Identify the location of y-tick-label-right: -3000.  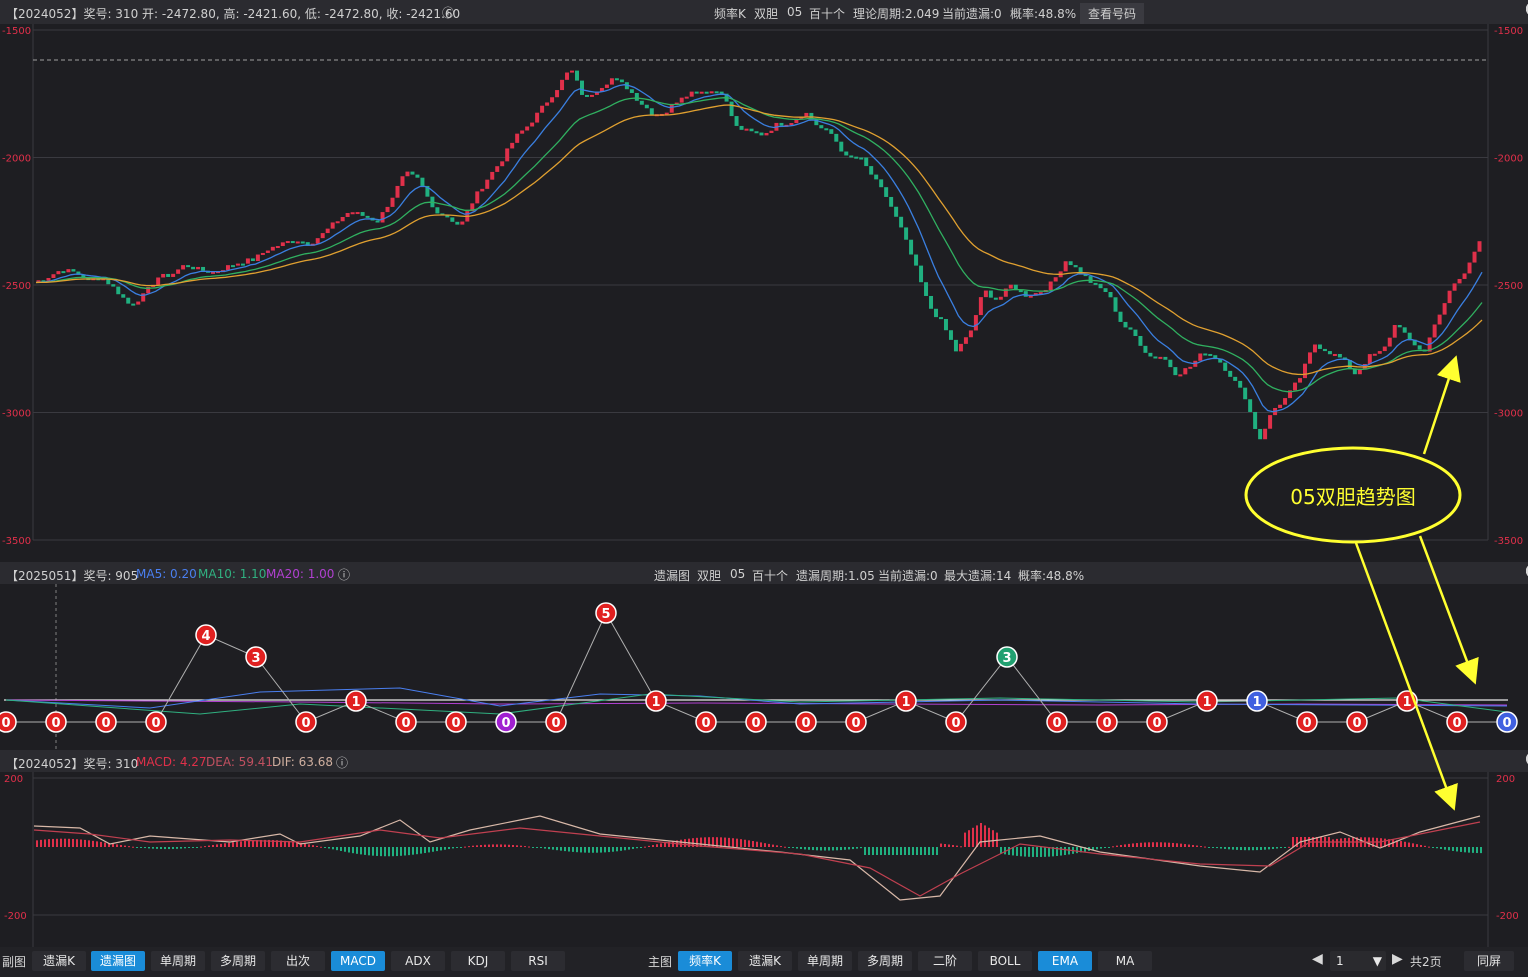
(1508, 414).